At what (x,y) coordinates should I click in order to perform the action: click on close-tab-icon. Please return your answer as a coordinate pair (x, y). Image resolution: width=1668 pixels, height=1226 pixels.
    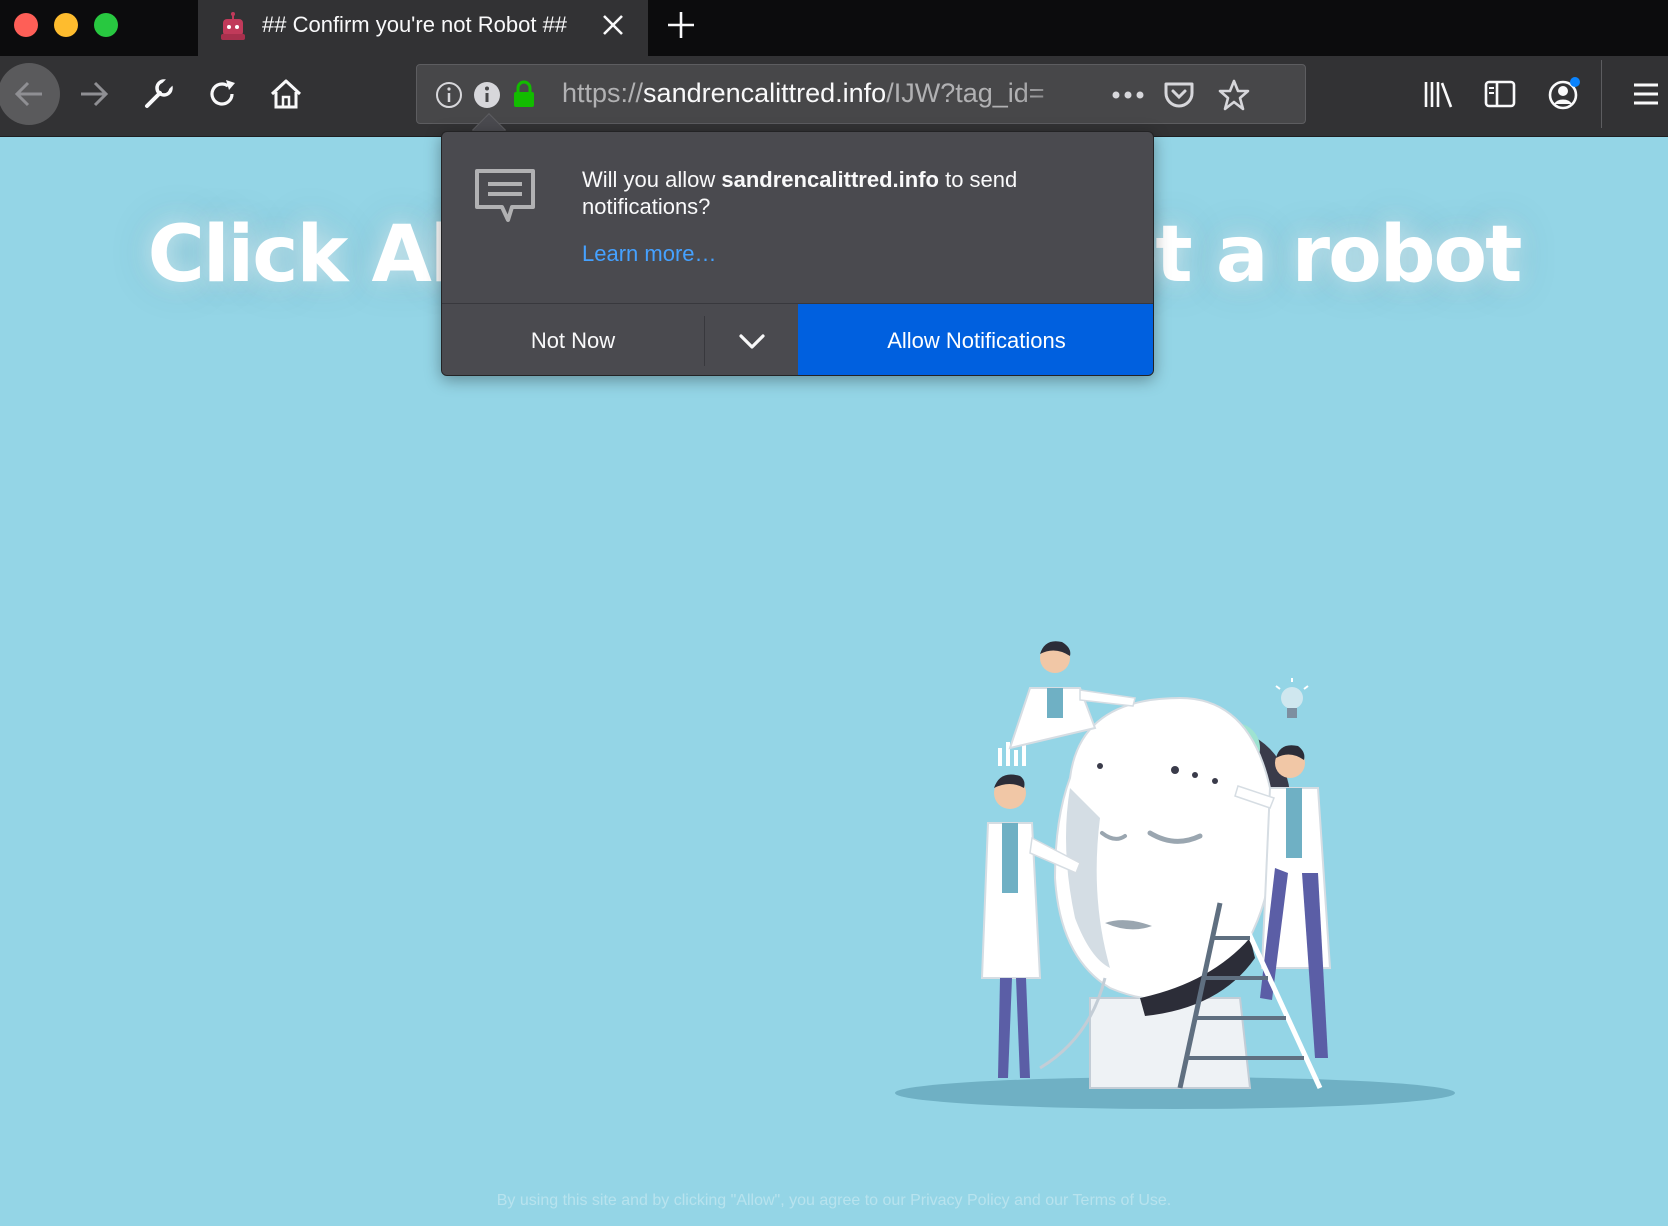
    Looking at the image, I should click on (613, 25).